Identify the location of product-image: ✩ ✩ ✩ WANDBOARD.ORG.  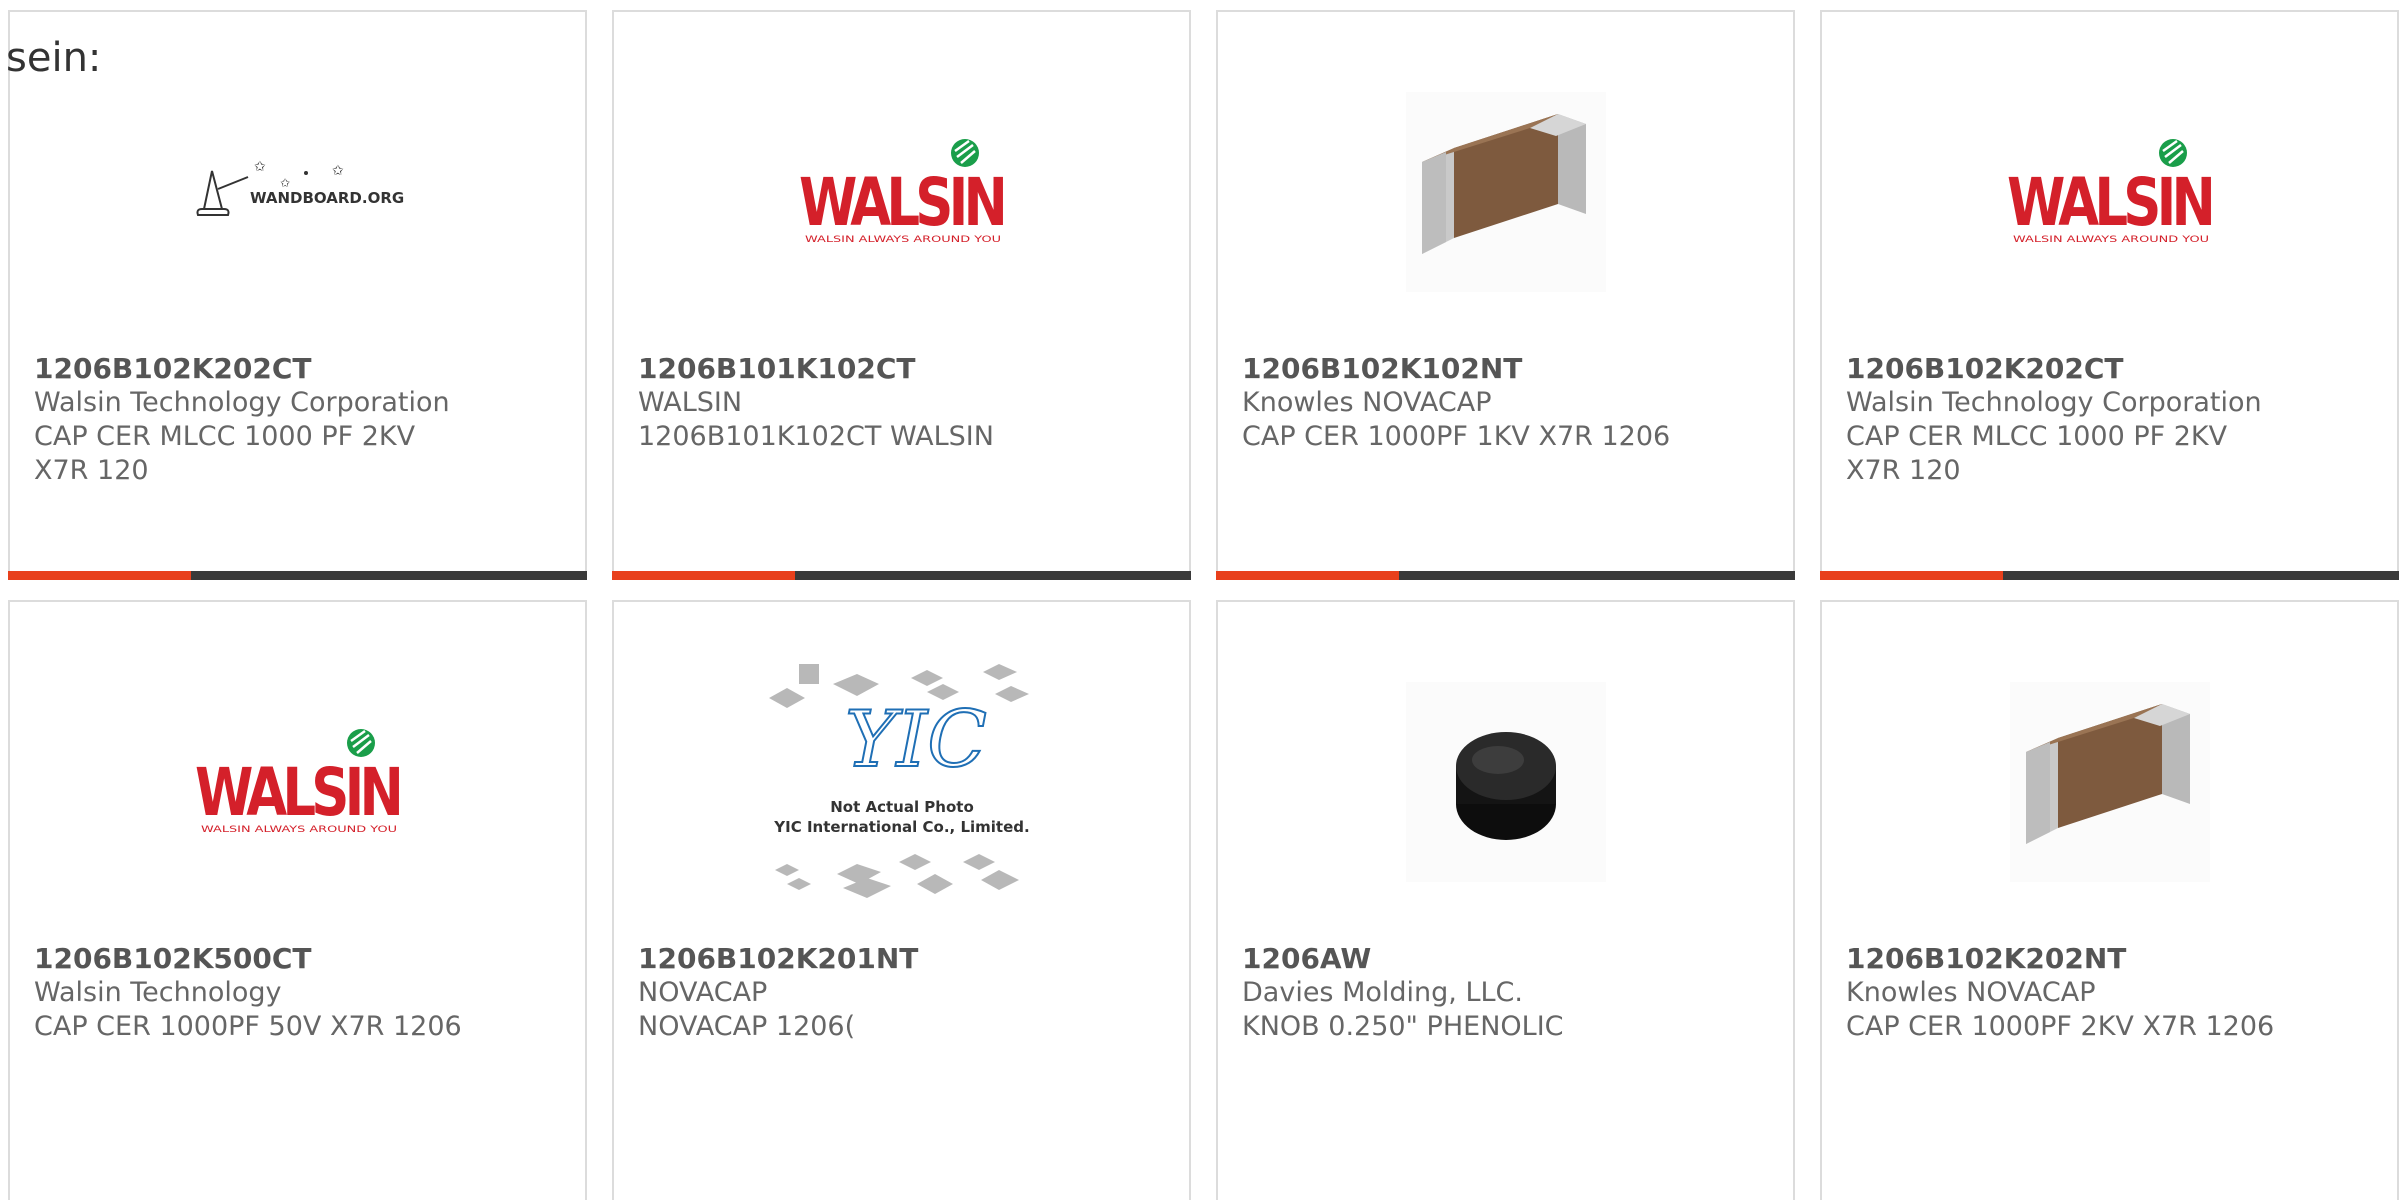
(297, 192).